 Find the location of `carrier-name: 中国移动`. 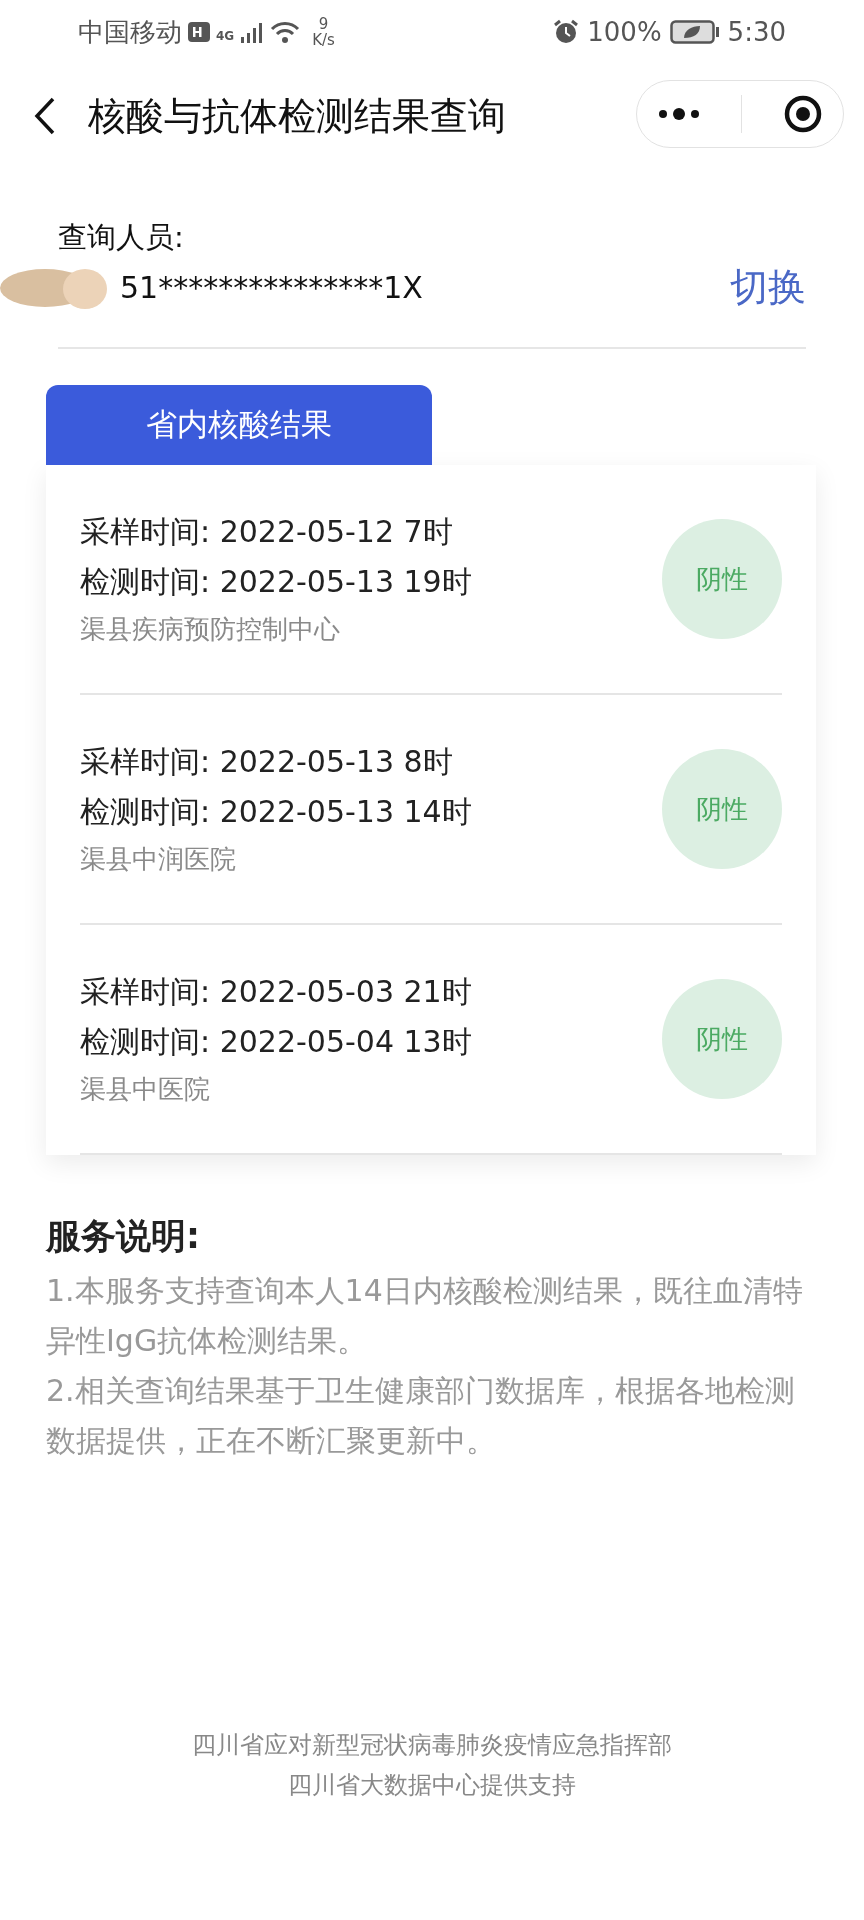

carrier-name: 中国移动 is located at coordinates (130, 32).